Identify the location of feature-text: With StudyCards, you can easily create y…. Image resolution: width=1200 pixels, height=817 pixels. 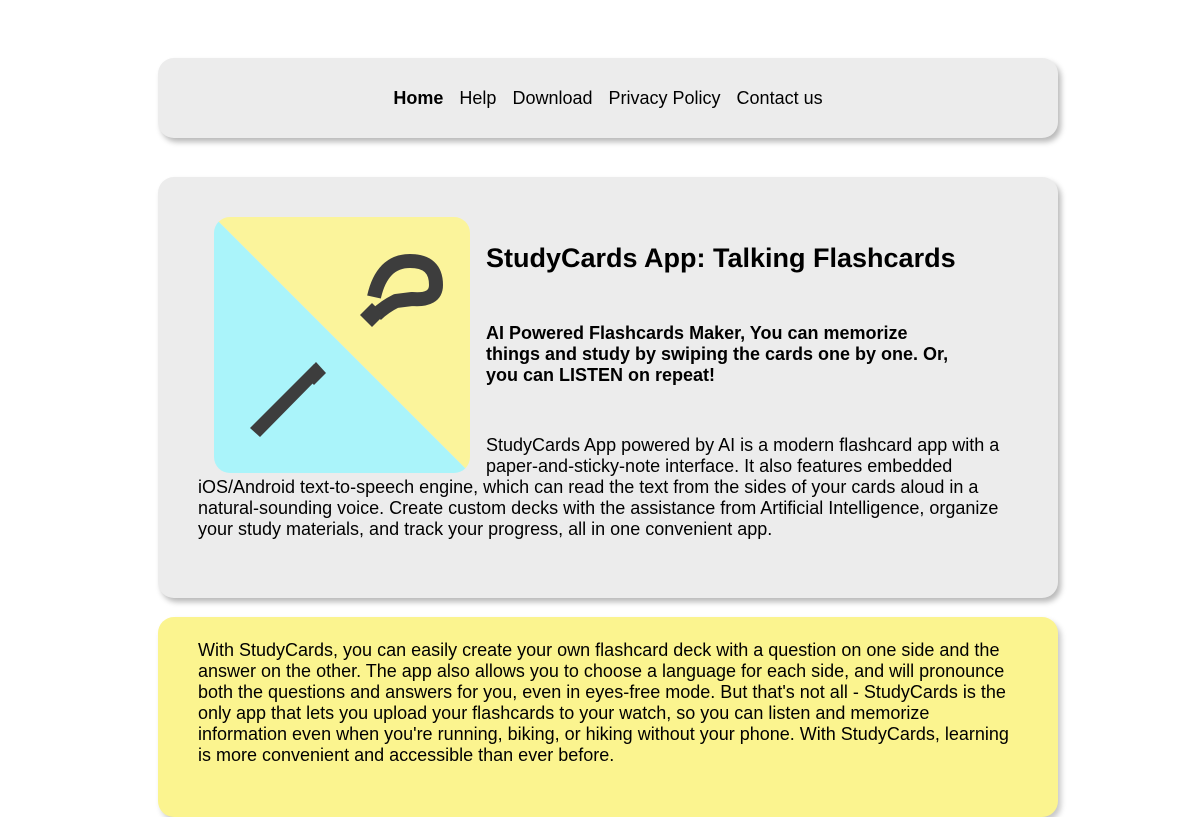
(603, 702).